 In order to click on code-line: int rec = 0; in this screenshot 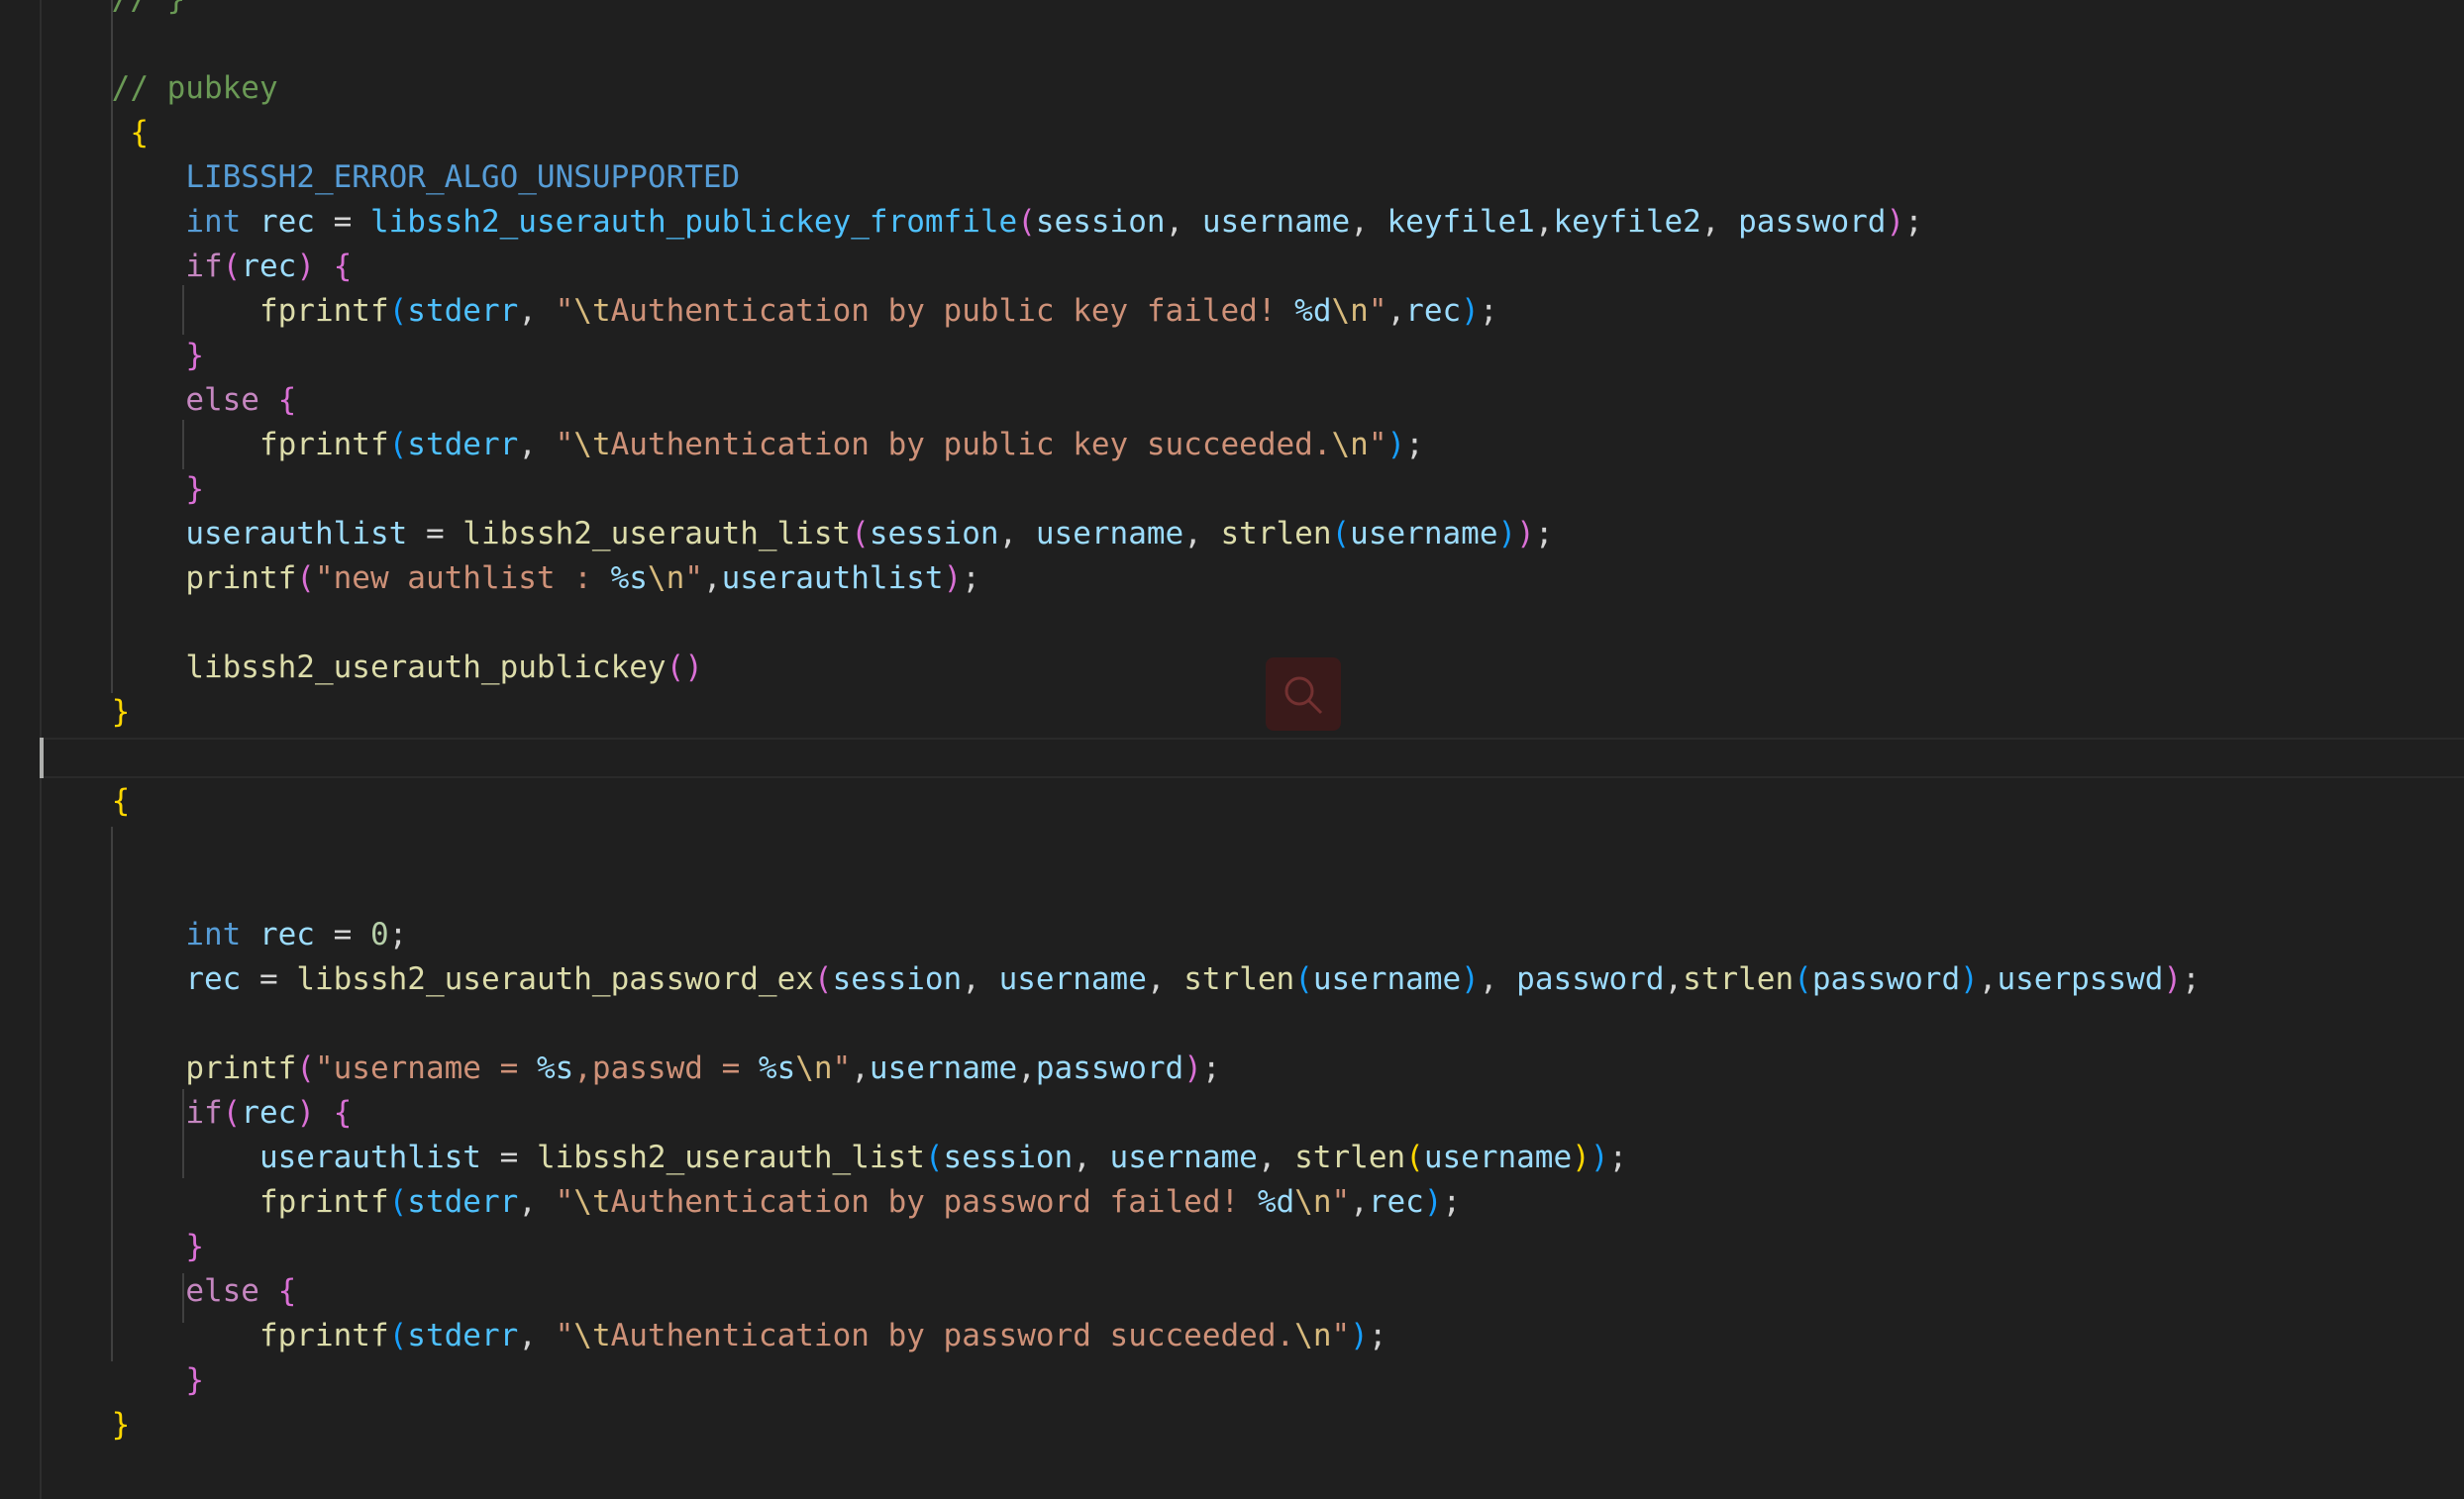, I will do `click(296, 934)`.